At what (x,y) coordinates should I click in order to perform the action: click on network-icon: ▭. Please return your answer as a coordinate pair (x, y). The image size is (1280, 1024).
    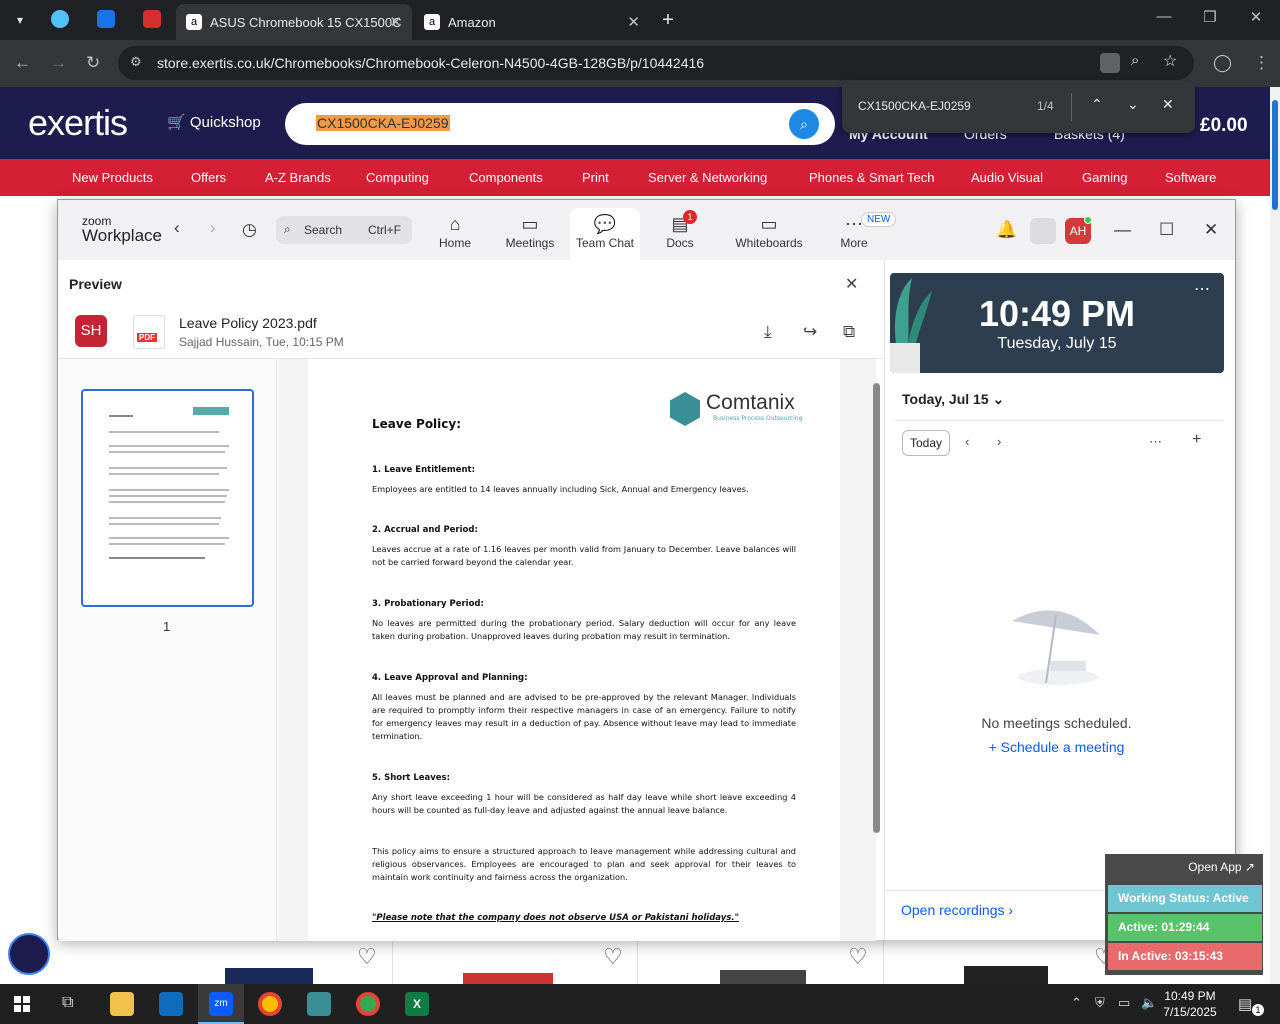
    Looking at the image, I should click on (1124, 1003).